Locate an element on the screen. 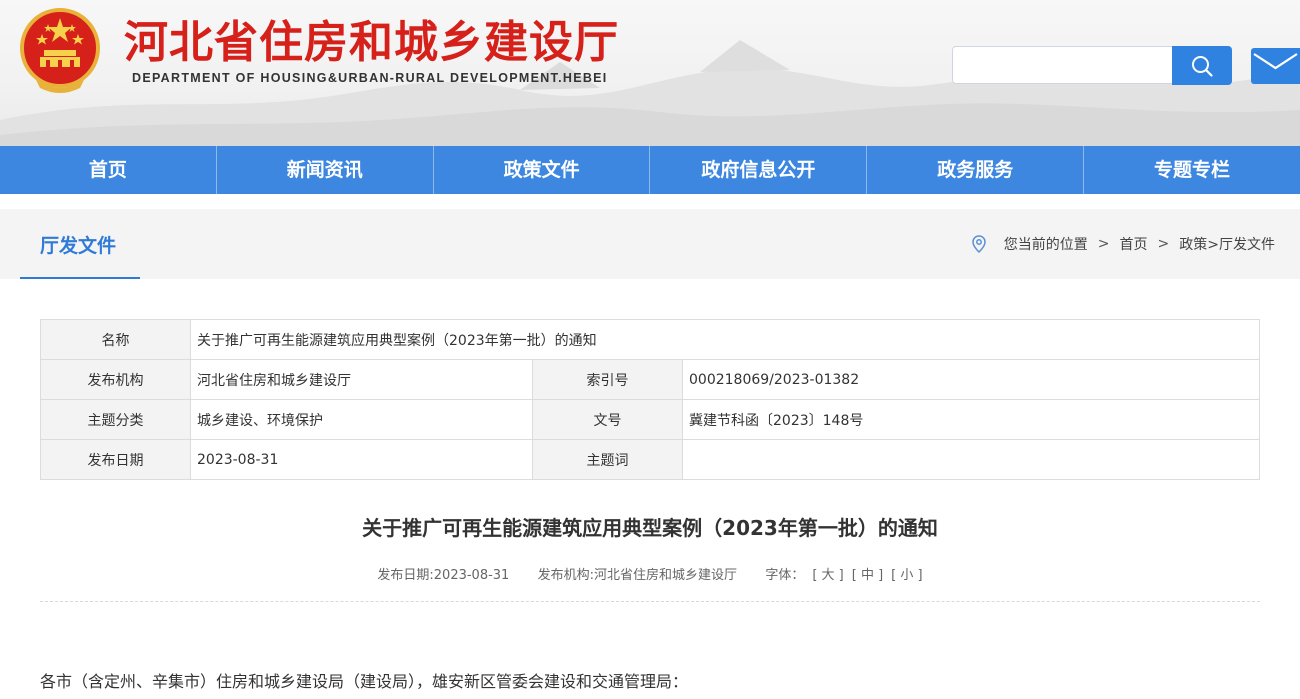 The width and height of the screenshot is (1300, 699). search-icon is located at coordinates (1202, 66).